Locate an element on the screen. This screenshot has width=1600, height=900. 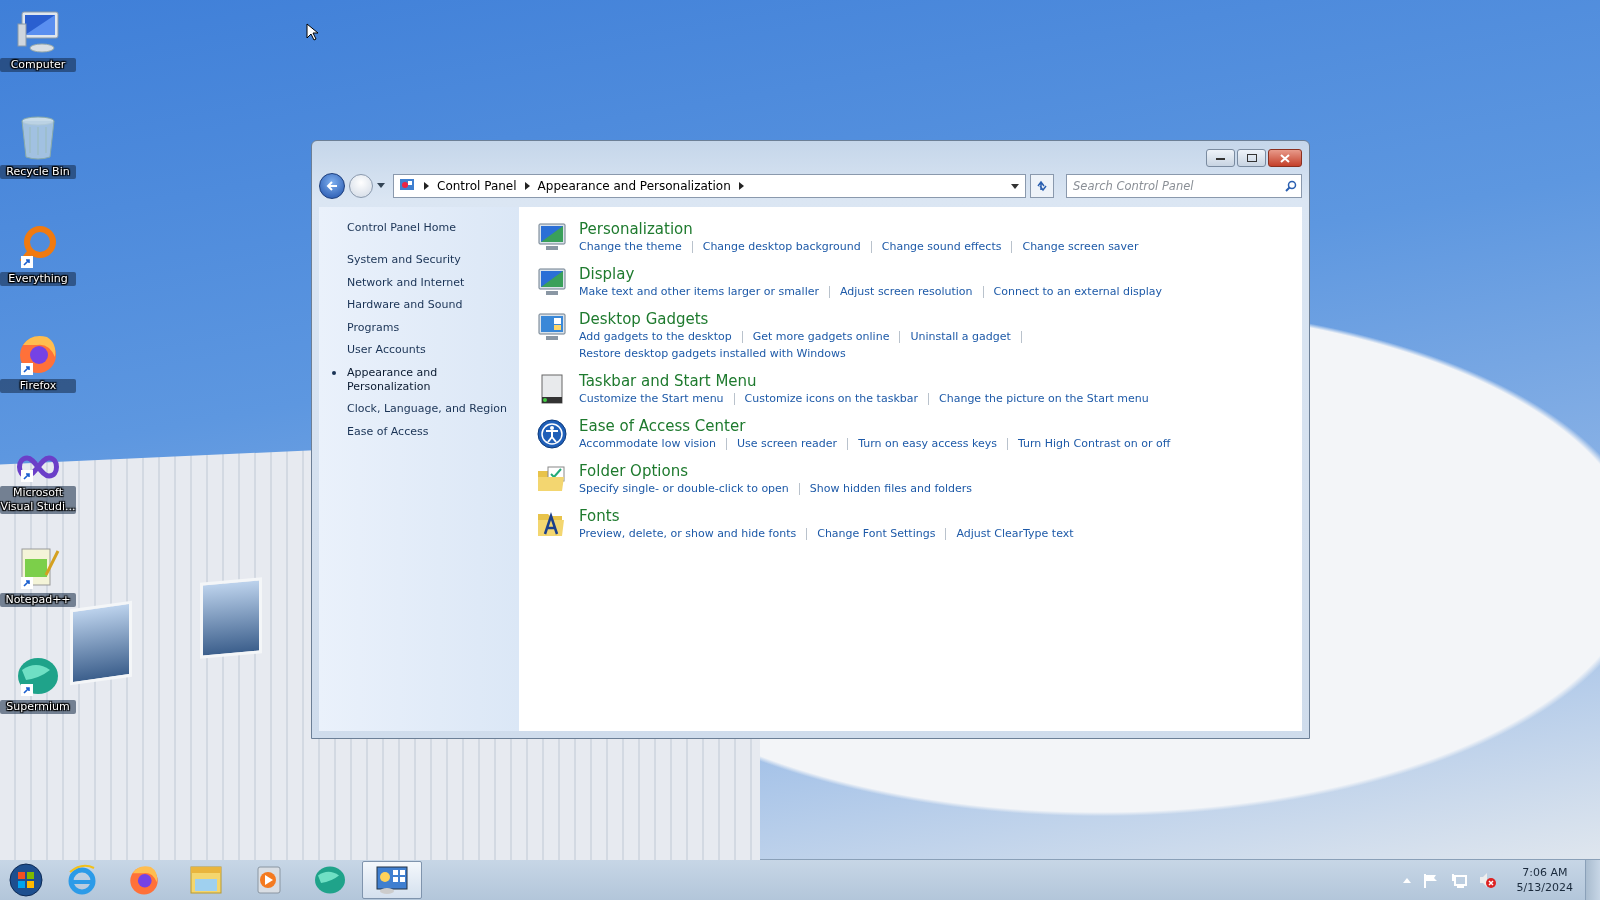
category-link: Ease of Access Center is located at coordinates (662, 426).